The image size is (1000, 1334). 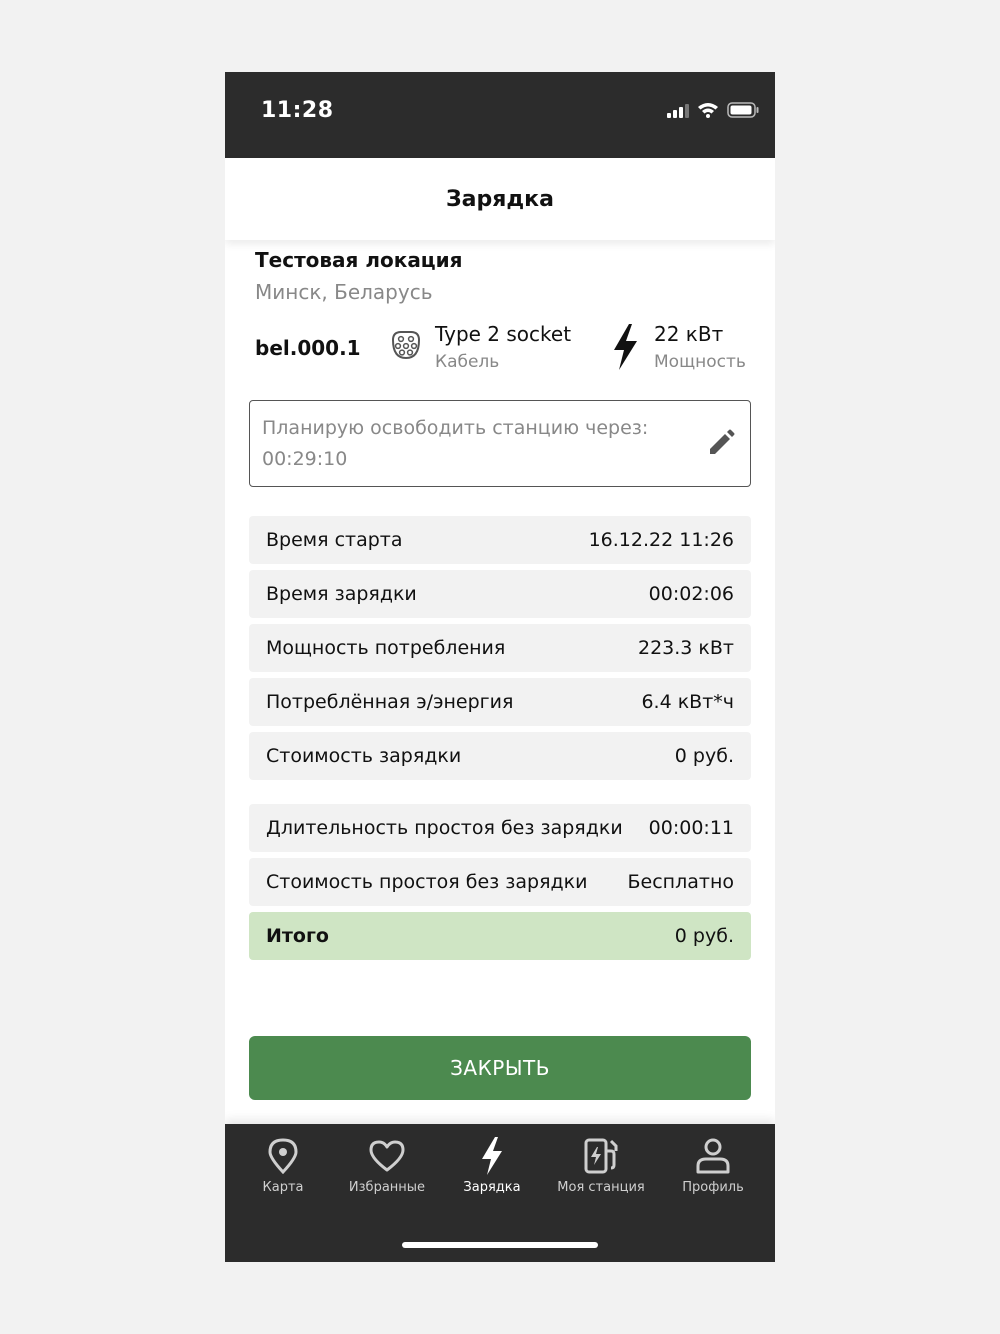 What do you see at coordinates (390, 702) in the screenshot?
I see `row-label: Потреблённая э/энергия` at bounding box center [390, 702].